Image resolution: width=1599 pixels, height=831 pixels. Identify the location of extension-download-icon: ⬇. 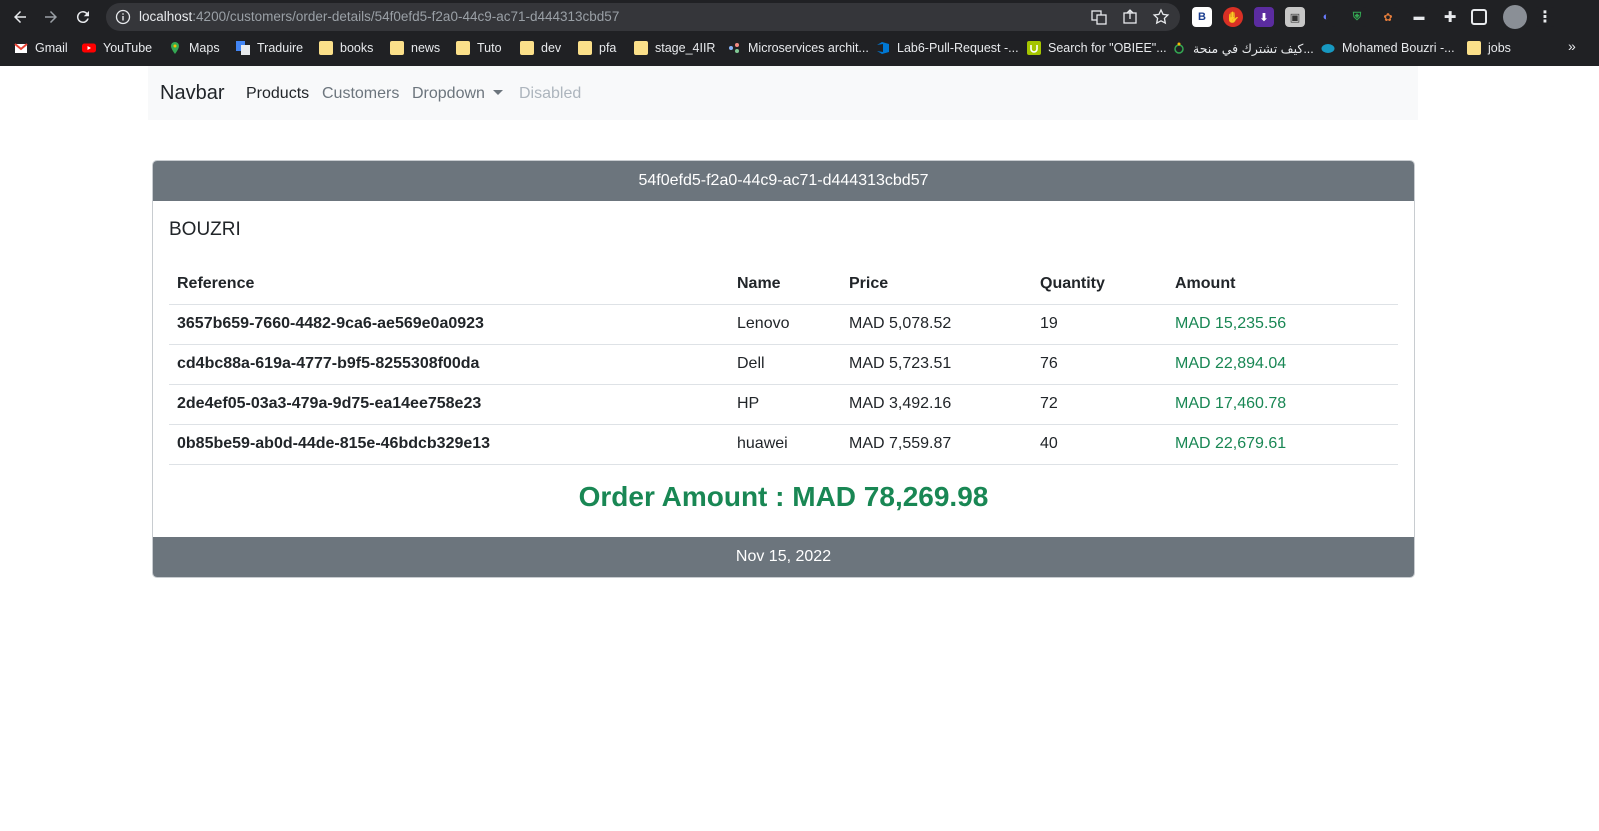
(1264, 17).